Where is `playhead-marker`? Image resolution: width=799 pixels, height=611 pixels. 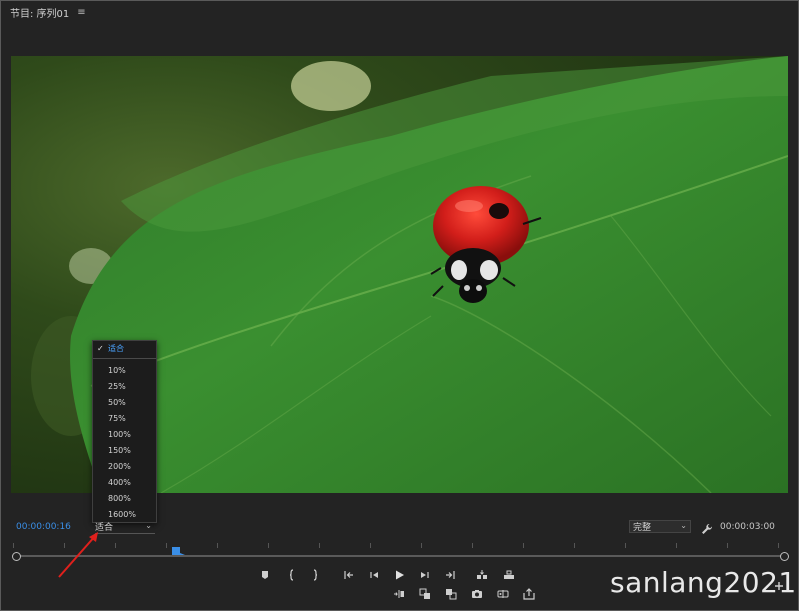 playhead-marker is located at coordinates (179, 549).